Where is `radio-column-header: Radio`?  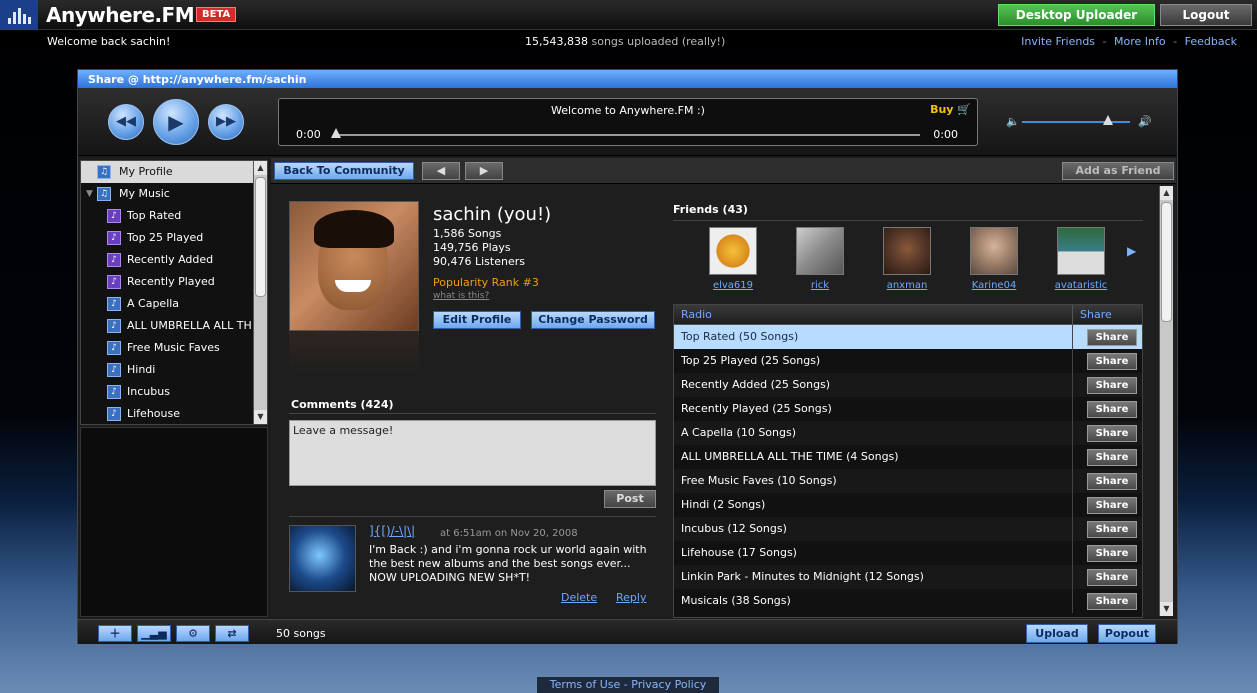
radio-column-header: Radio is located at coordinates (696, 314).